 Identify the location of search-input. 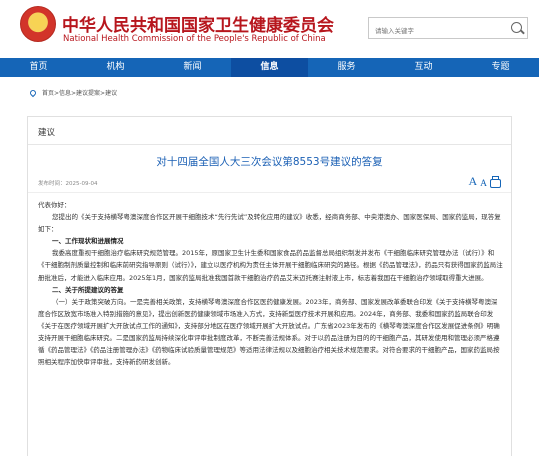
(434, 31).